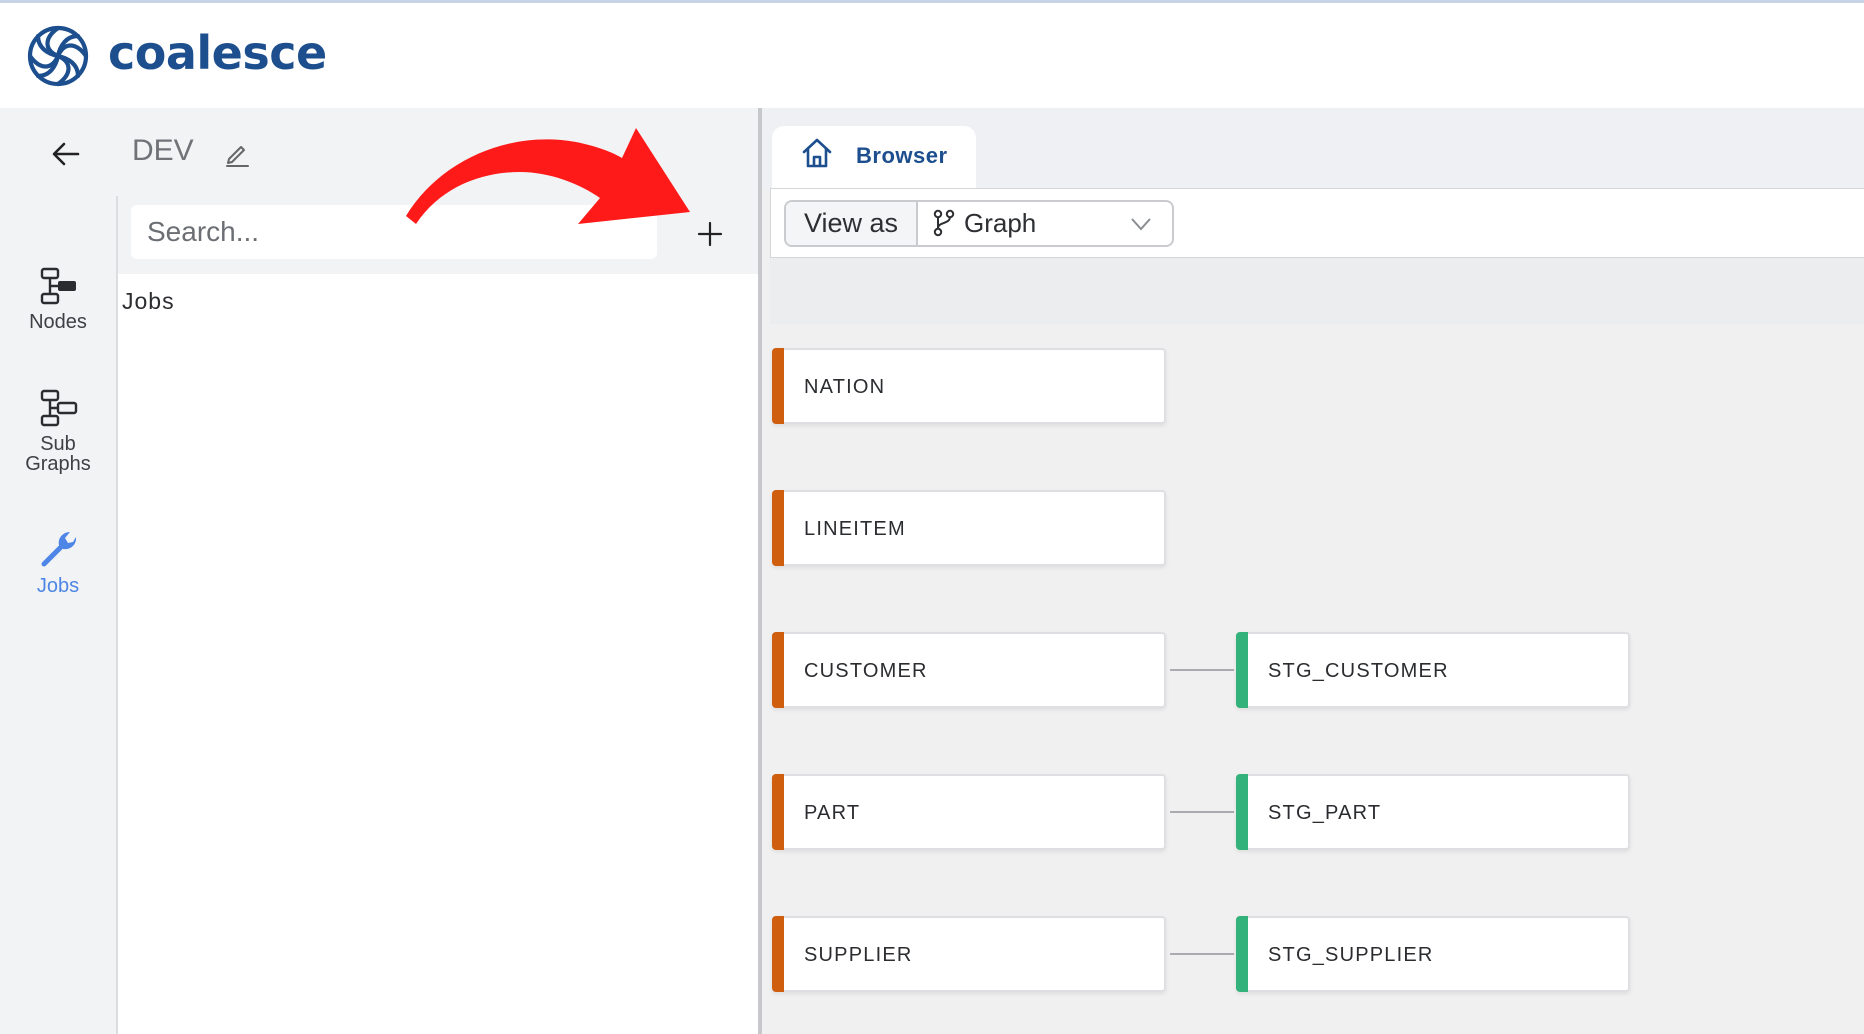 Image resolution: width=1864 pixels, height=1034 pixels. I want to click on coalesce-logo-icon, so click(58, 56).